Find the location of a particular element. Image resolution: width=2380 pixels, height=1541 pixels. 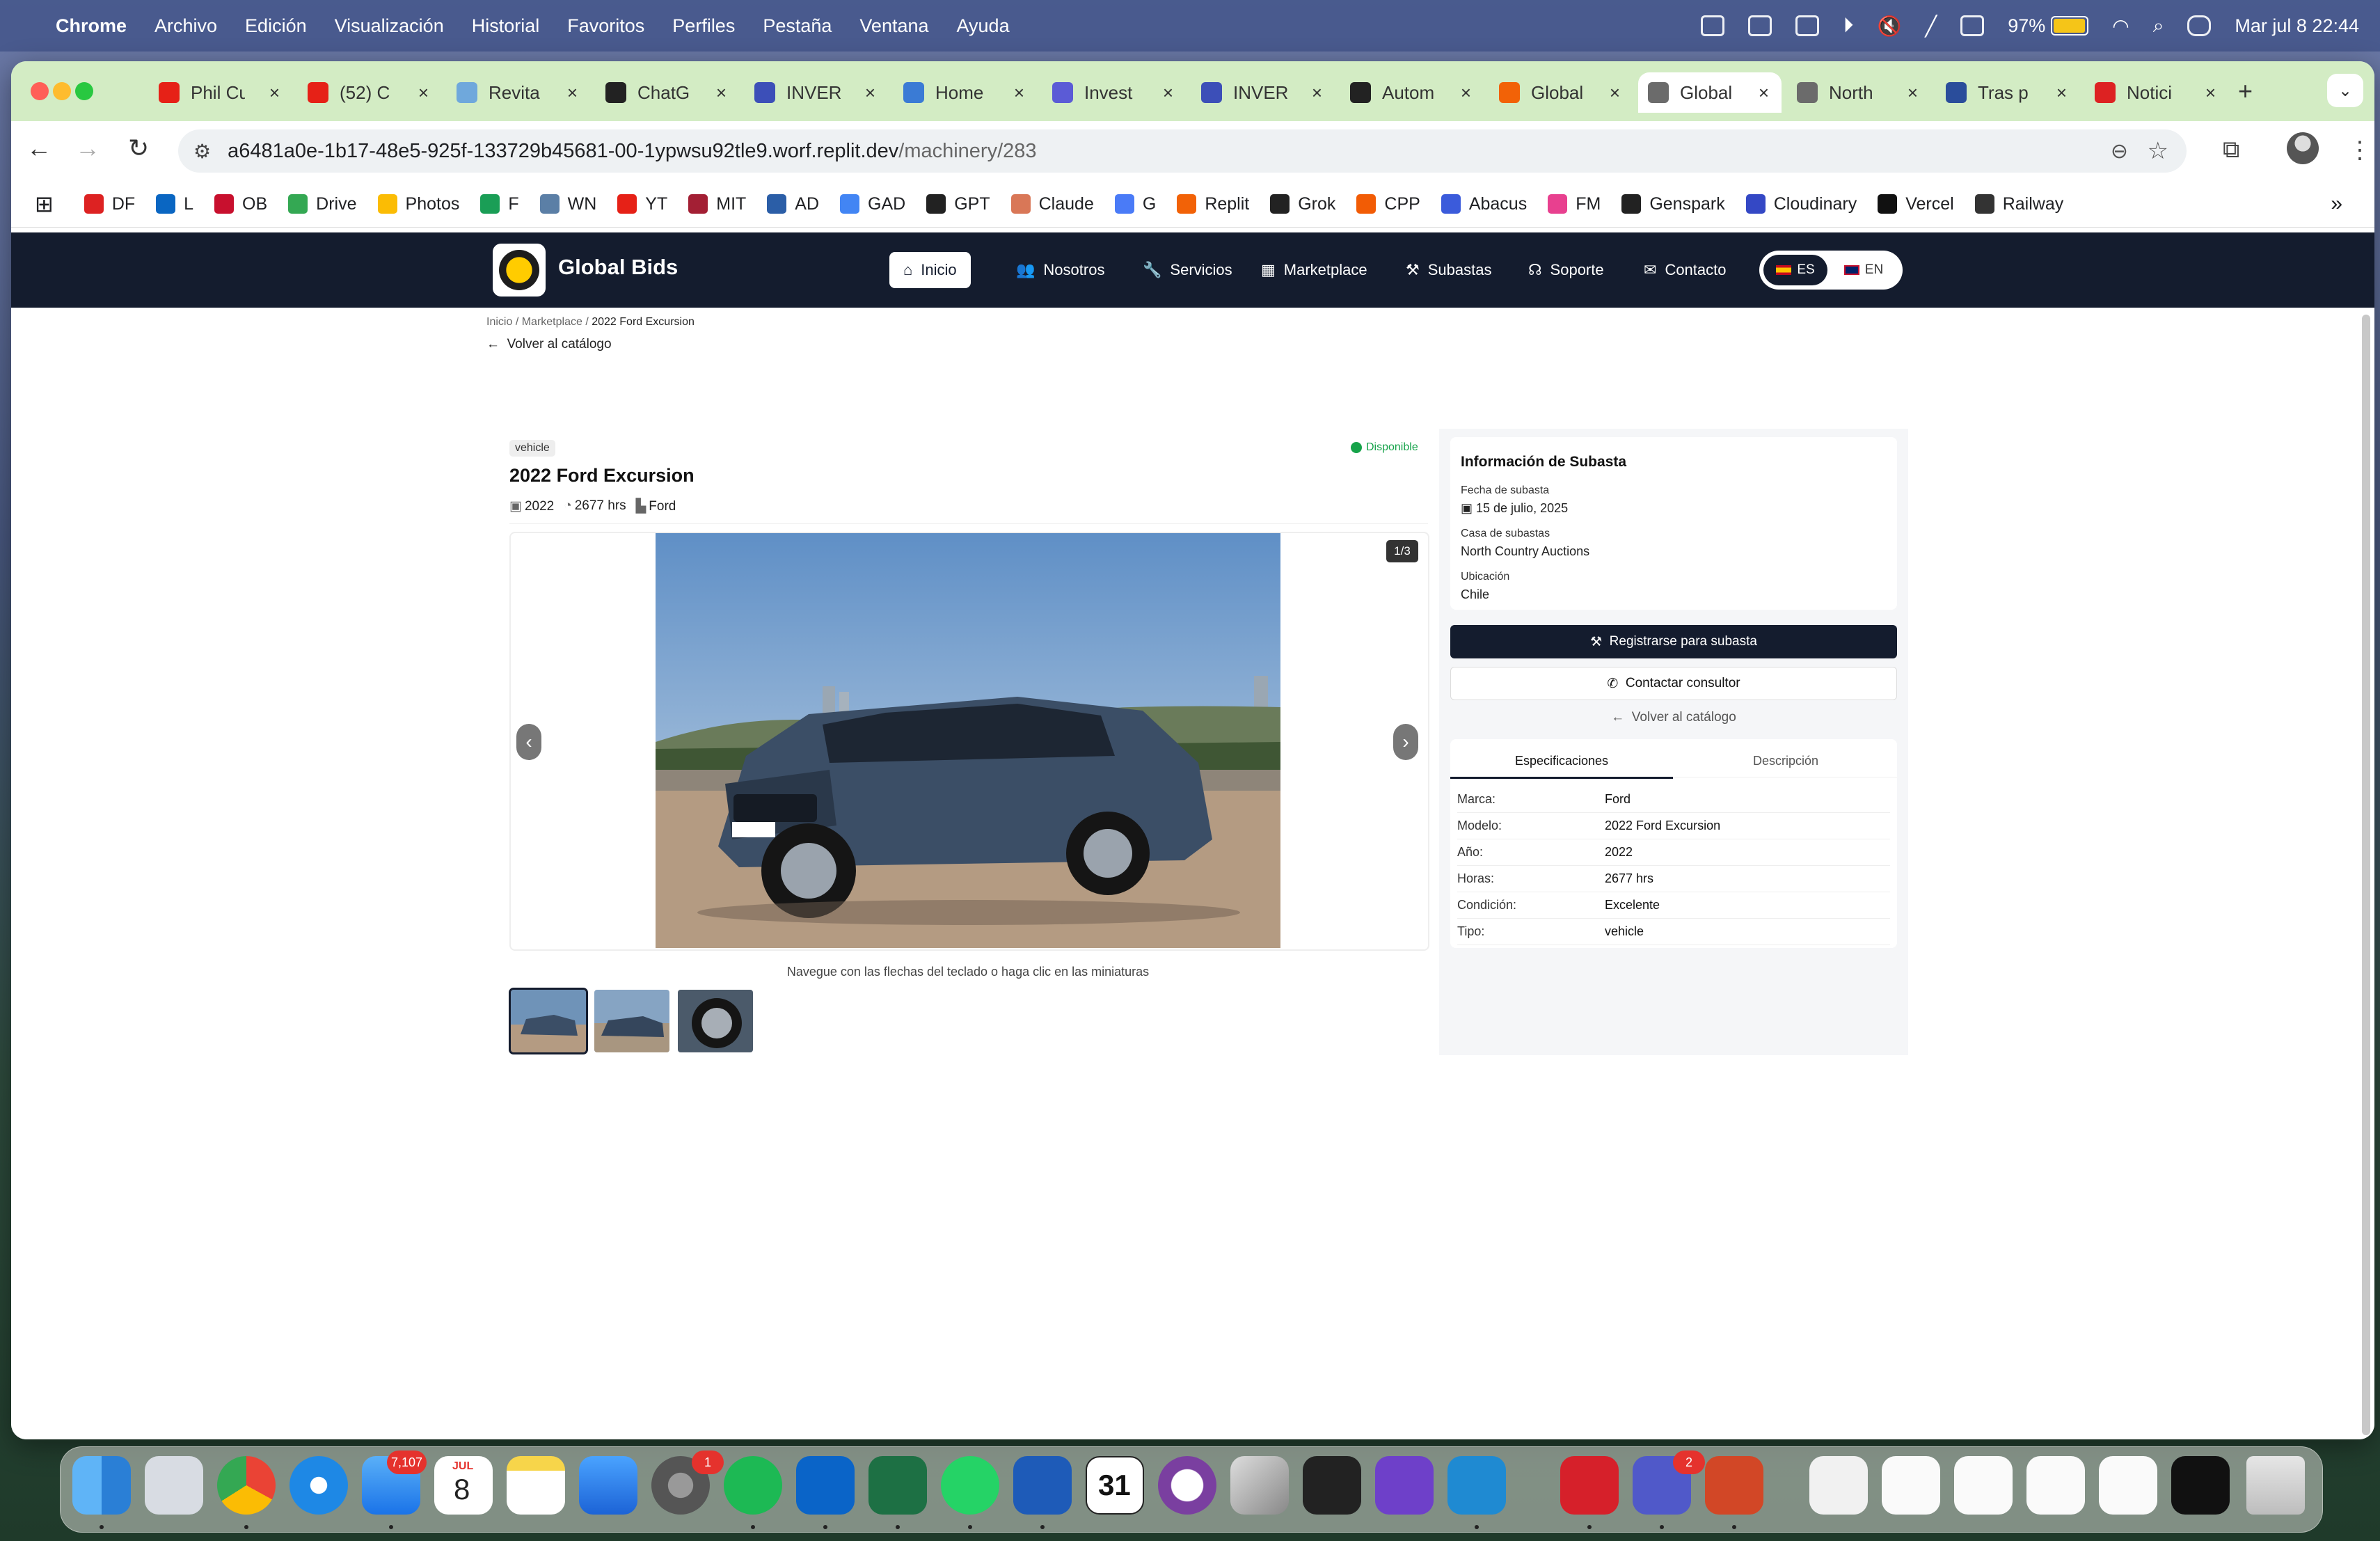

bookmark-item: Replit is located at coordinates (1213, 204).